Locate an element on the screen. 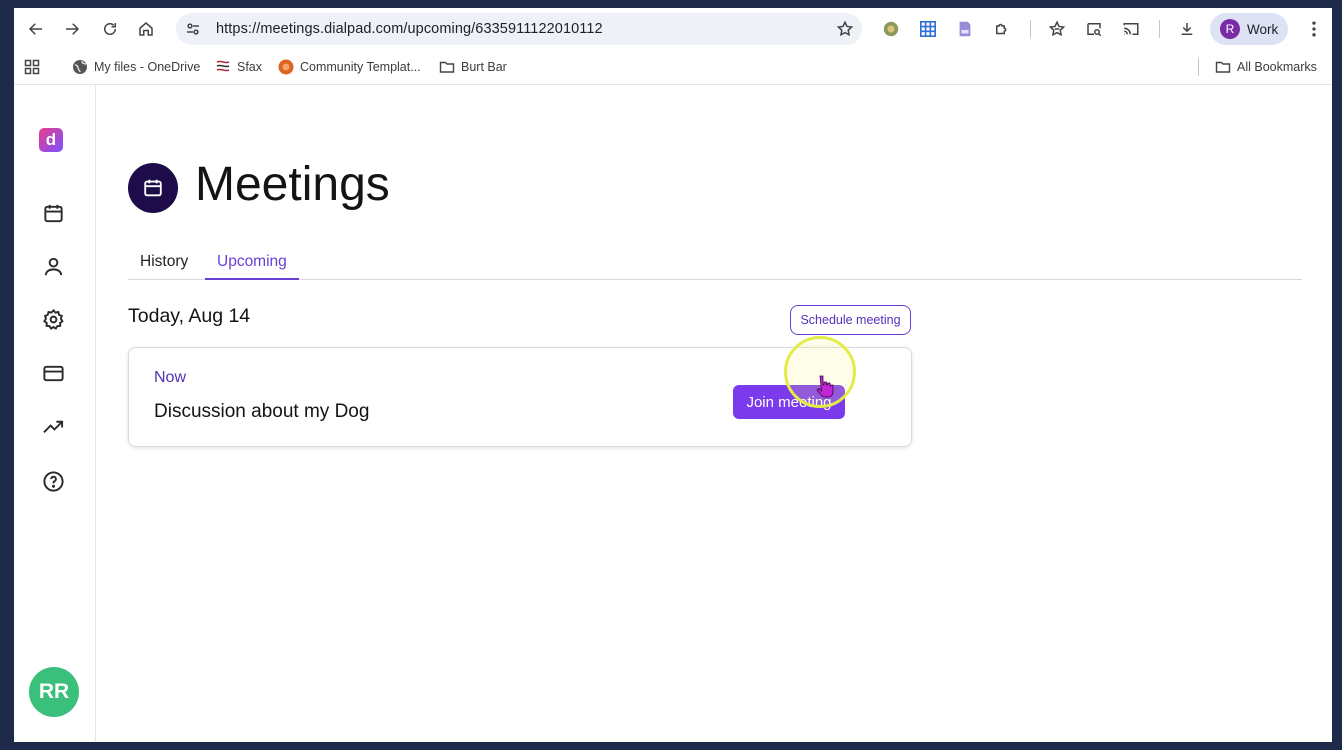 Image resolution: width=1342 pixels, height=750 pixels. meeting-tabs: History Upcoming is located at coordinates (715, 266).